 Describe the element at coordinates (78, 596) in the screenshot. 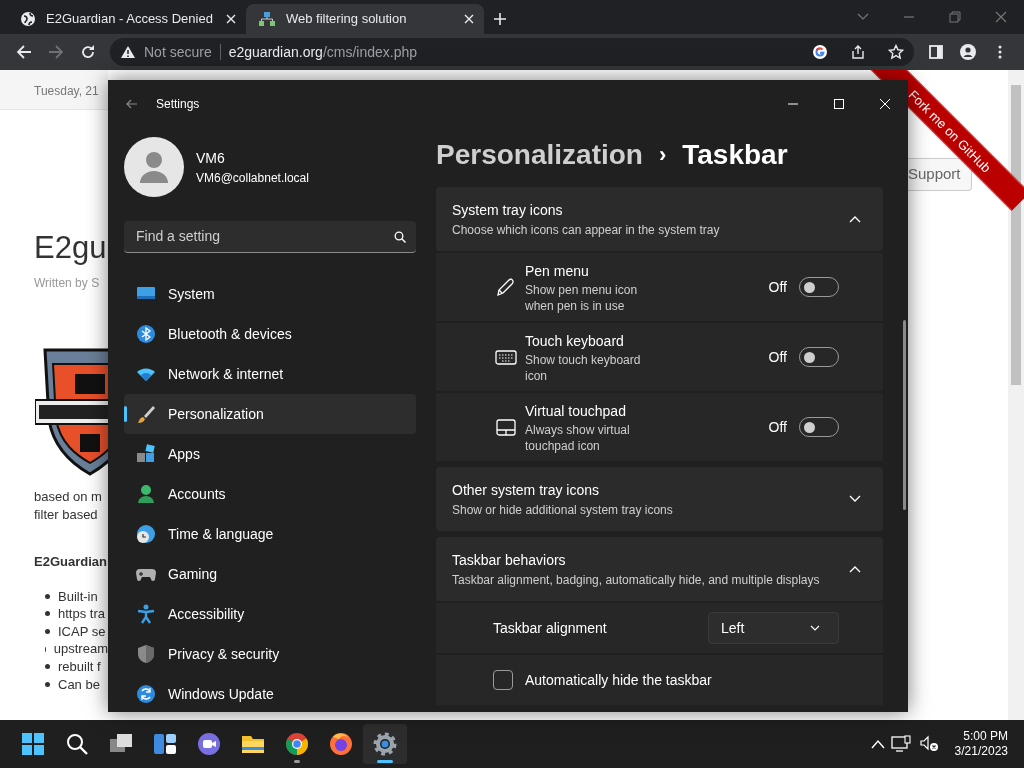

I see `list-item: Built-in` at that location.